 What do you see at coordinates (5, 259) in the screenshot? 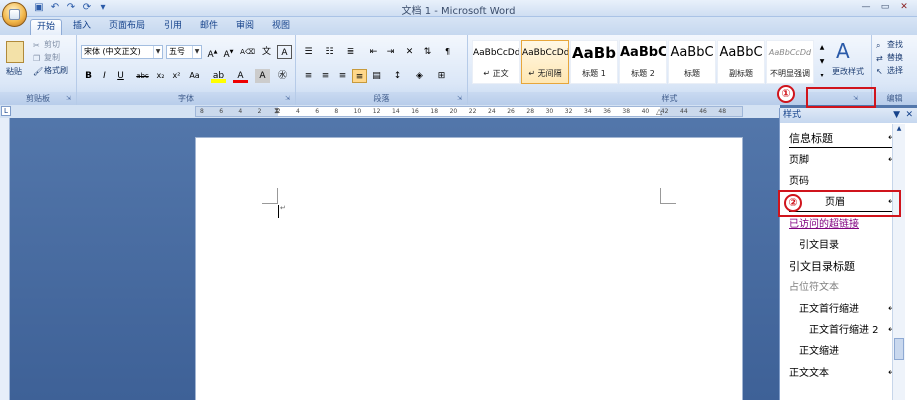
I see `vertical-ruler` at bounding box center [5, 259].